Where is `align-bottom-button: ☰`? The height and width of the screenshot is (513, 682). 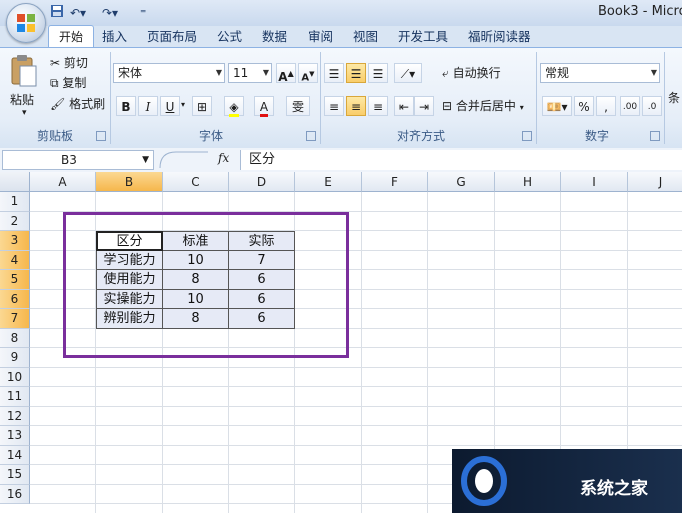
align-bottom-button: ☰ is located at coordinates (378, 73).